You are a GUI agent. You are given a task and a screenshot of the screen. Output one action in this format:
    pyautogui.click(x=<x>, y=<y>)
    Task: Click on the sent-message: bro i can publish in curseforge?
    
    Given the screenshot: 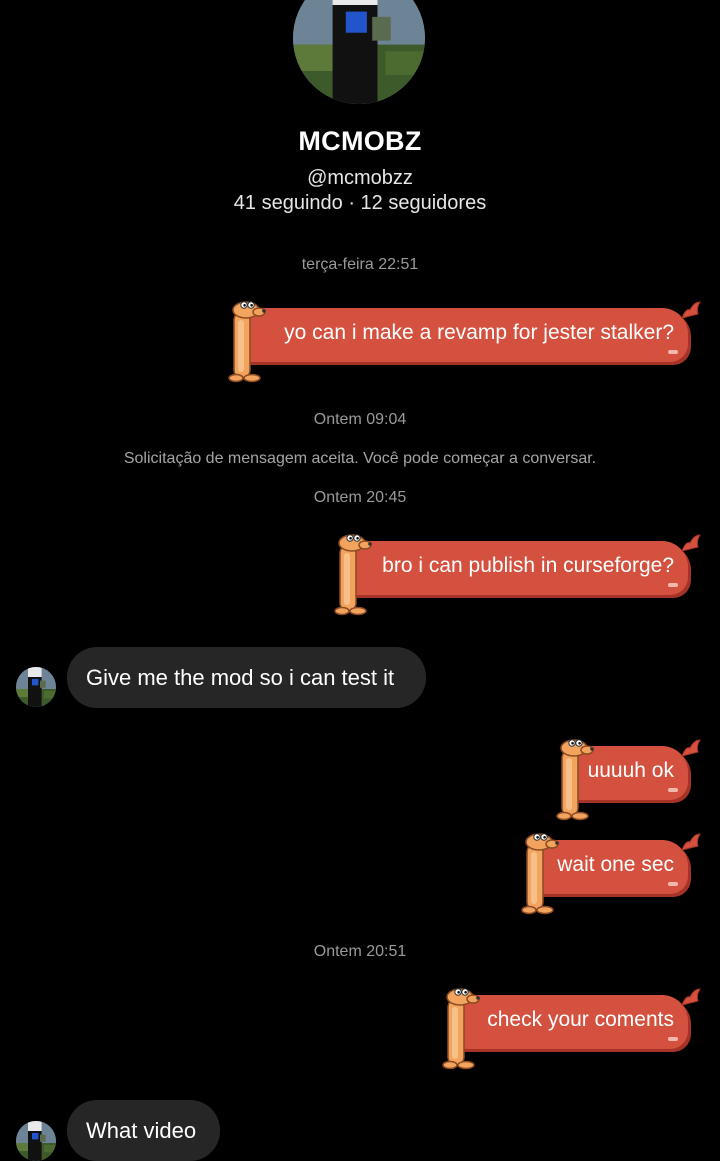 What is the action you would take?
    pyautogui.click(x=517, y=564)
    